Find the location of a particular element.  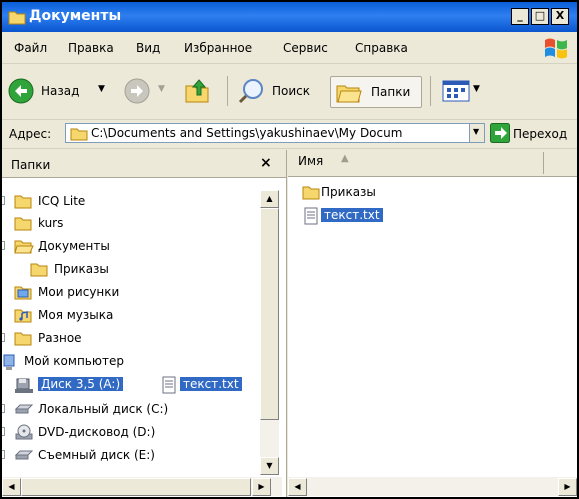

menu-file: Файл is located at coordinates (30, 48).